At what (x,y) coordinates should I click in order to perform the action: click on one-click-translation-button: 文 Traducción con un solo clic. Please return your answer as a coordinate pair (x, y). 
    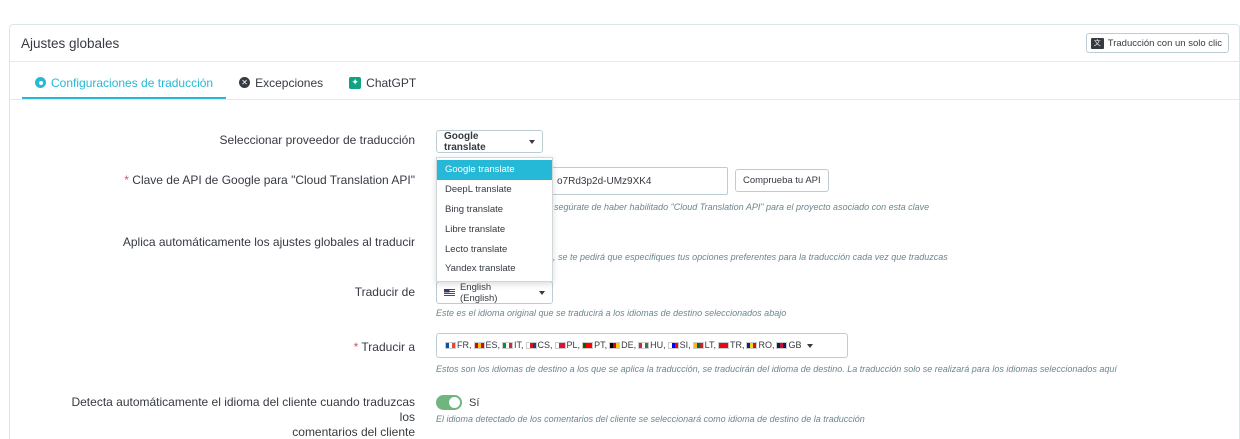
    Looking at the image, I should click on (1157, 43).